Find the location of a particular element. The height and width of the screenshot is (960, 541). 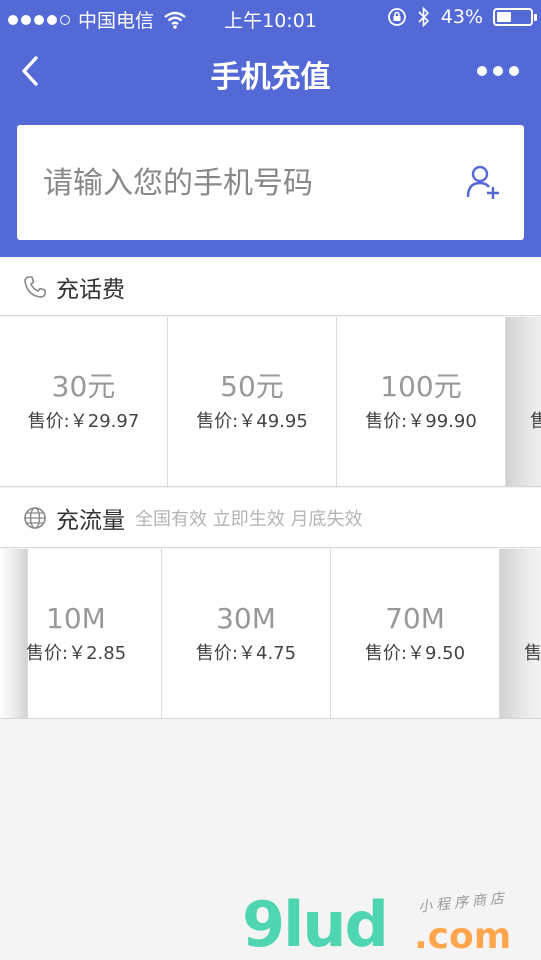

card-amount: 30M is located at coordinates (246, 618).